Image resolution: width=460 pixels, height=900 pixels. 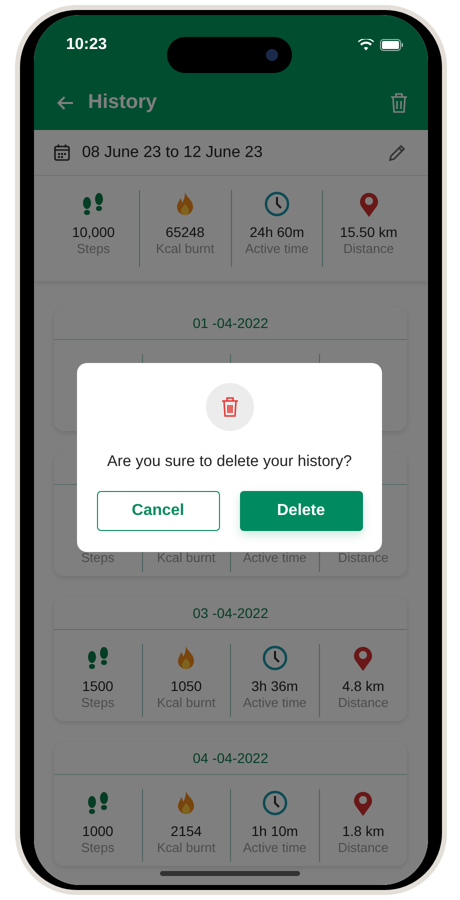 What do you see at coordinates (230, 613) in the screenshot?
I see `day-date: 03 -04-2022` at bounding box center [230, 613].